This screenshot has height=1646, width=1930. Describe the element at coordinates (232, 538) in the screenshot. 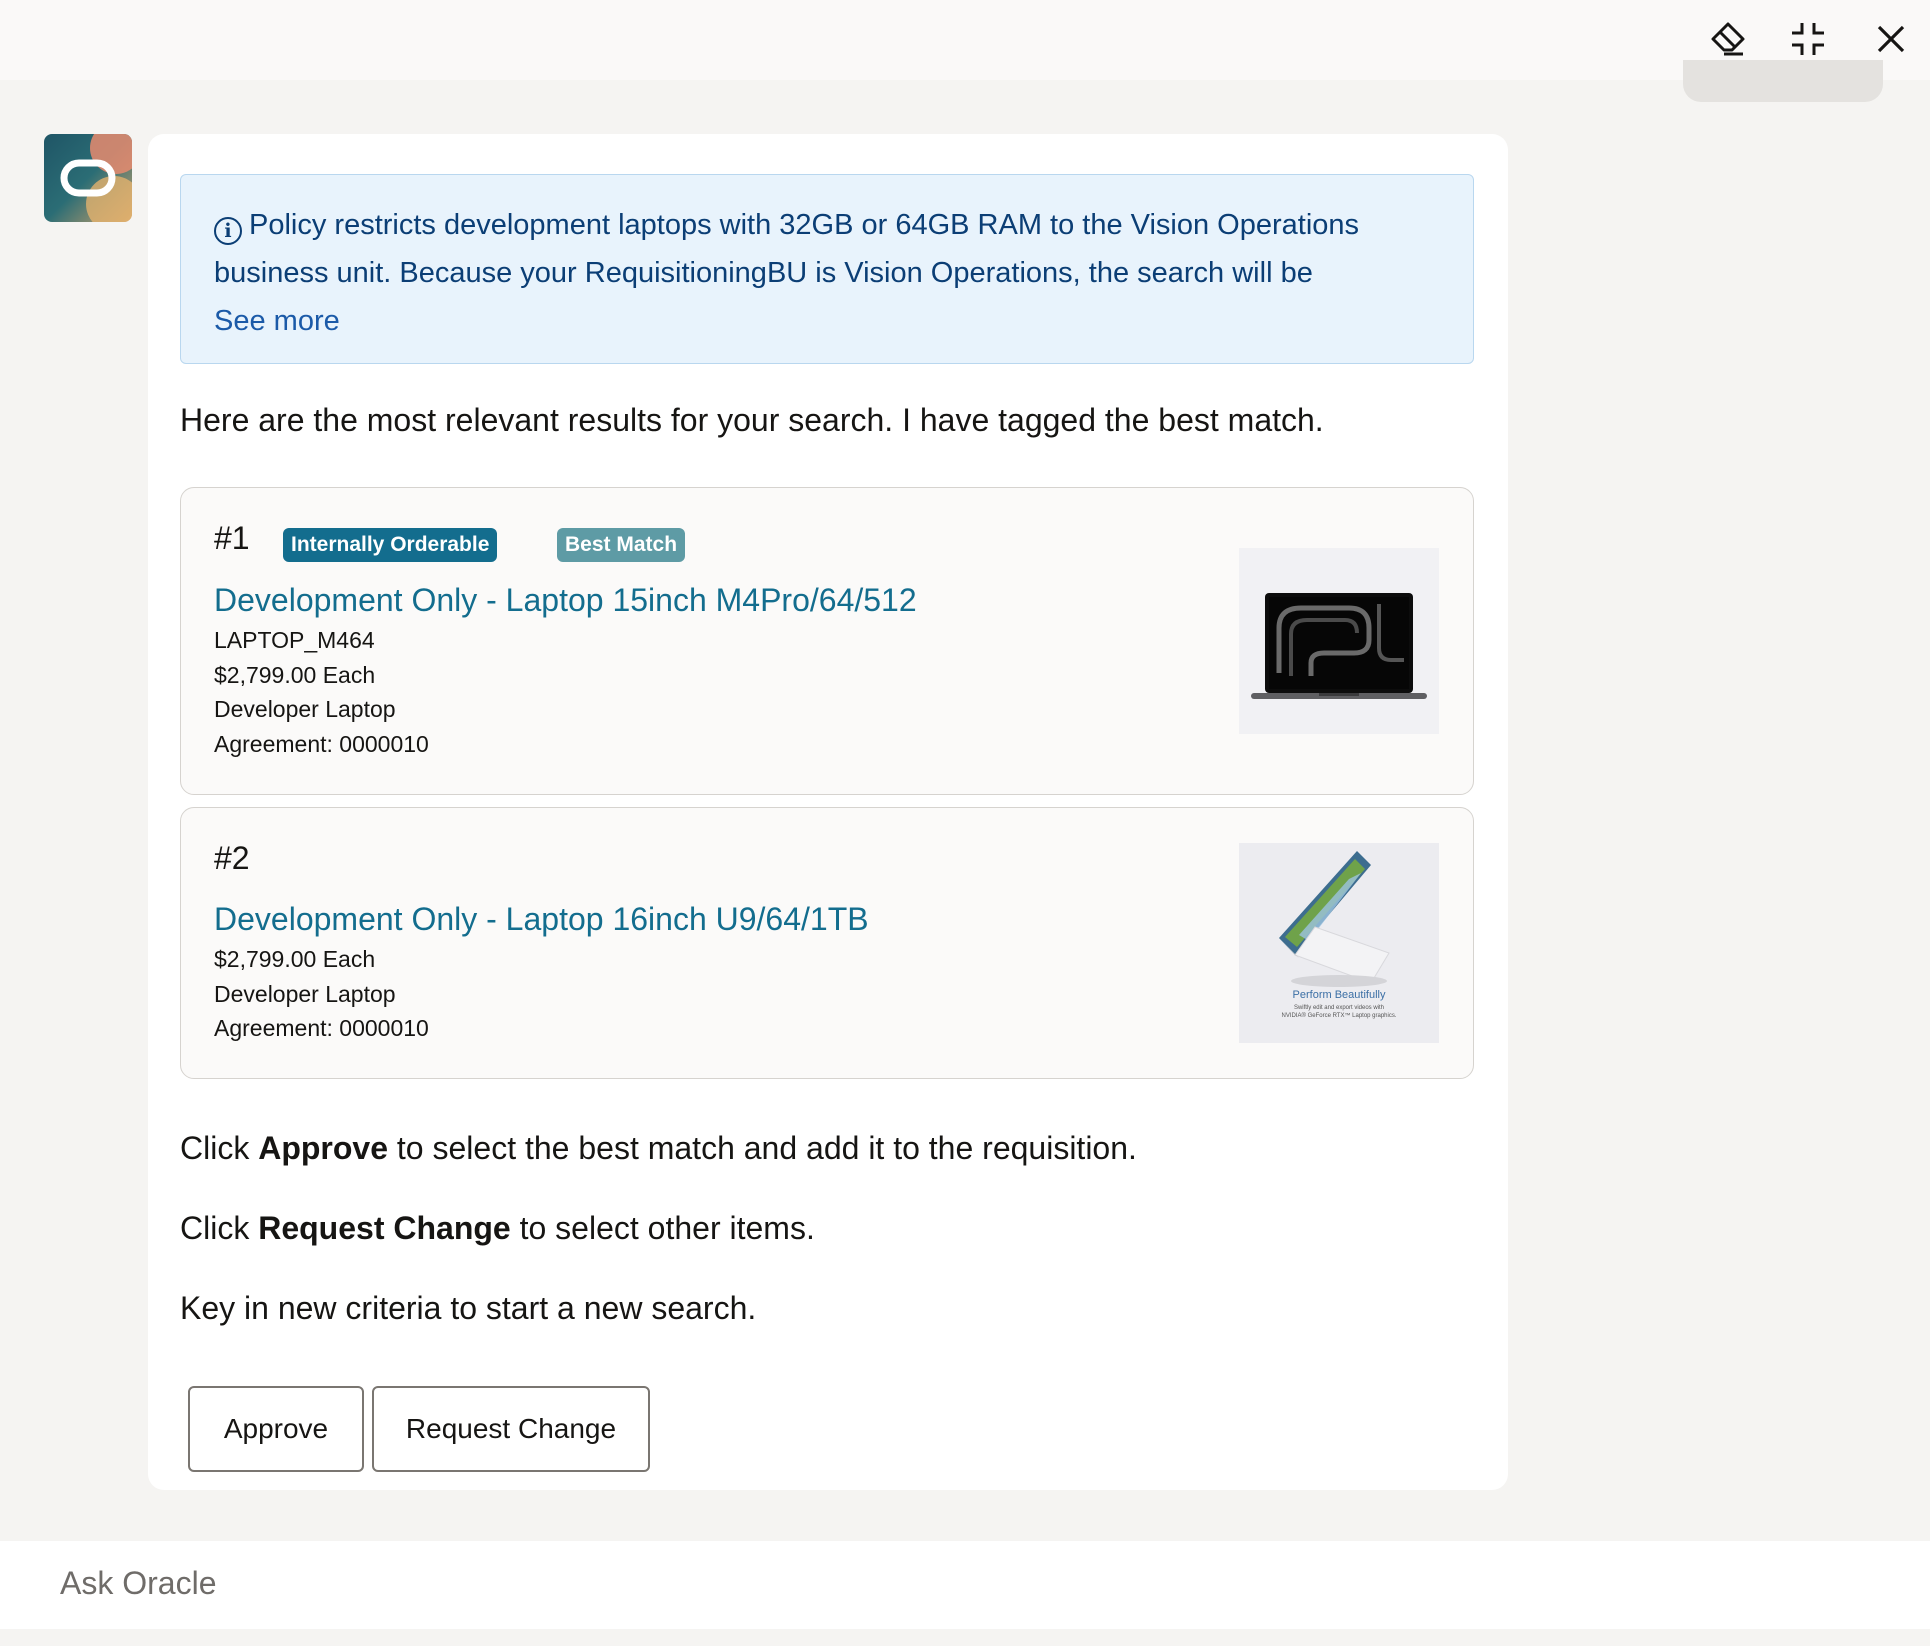

I see `result-rank: #1` at that location.